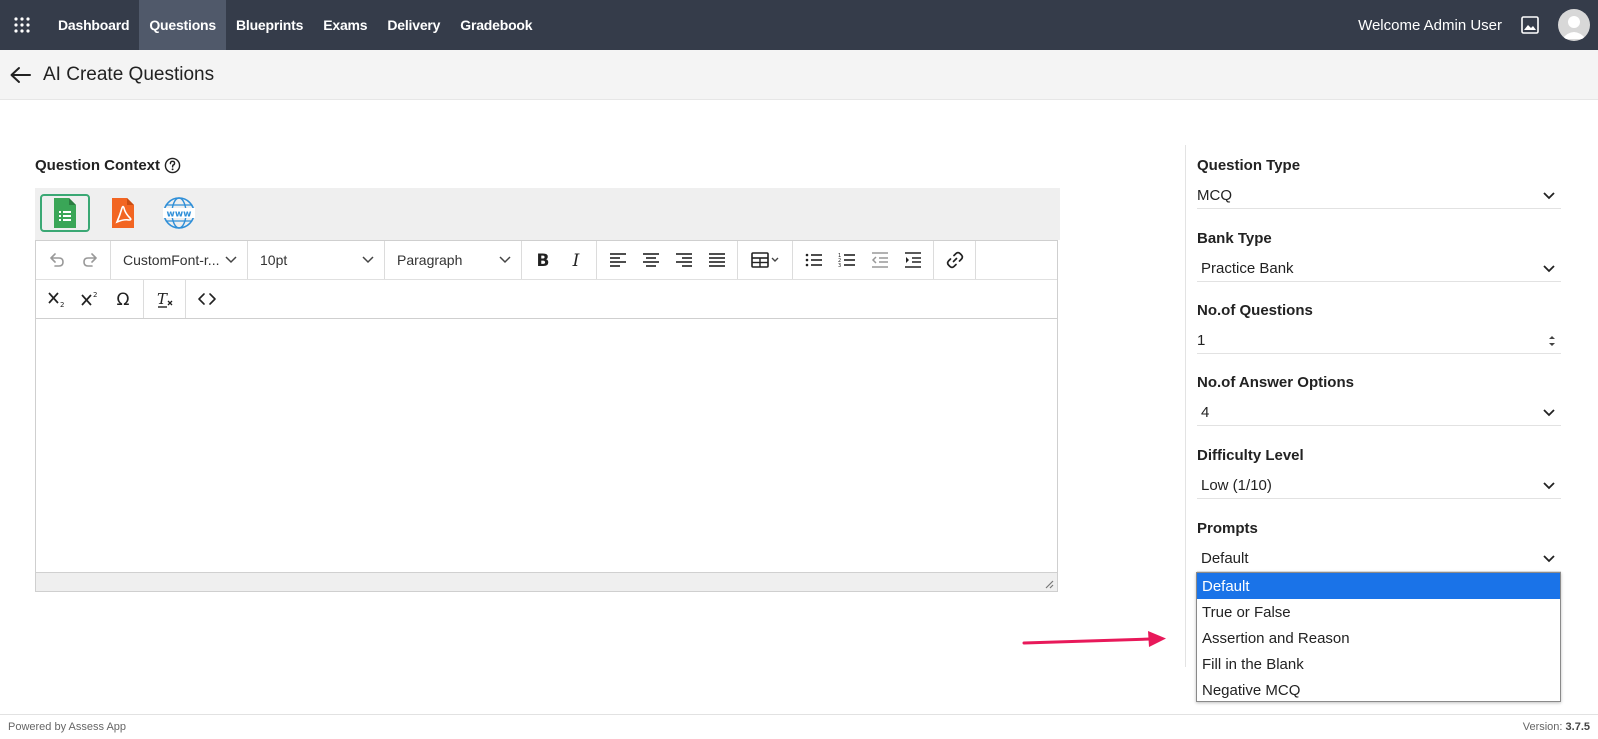 This screenshot has height=739, width=1598. I want to click on italic-button: I, so click(575, 260).